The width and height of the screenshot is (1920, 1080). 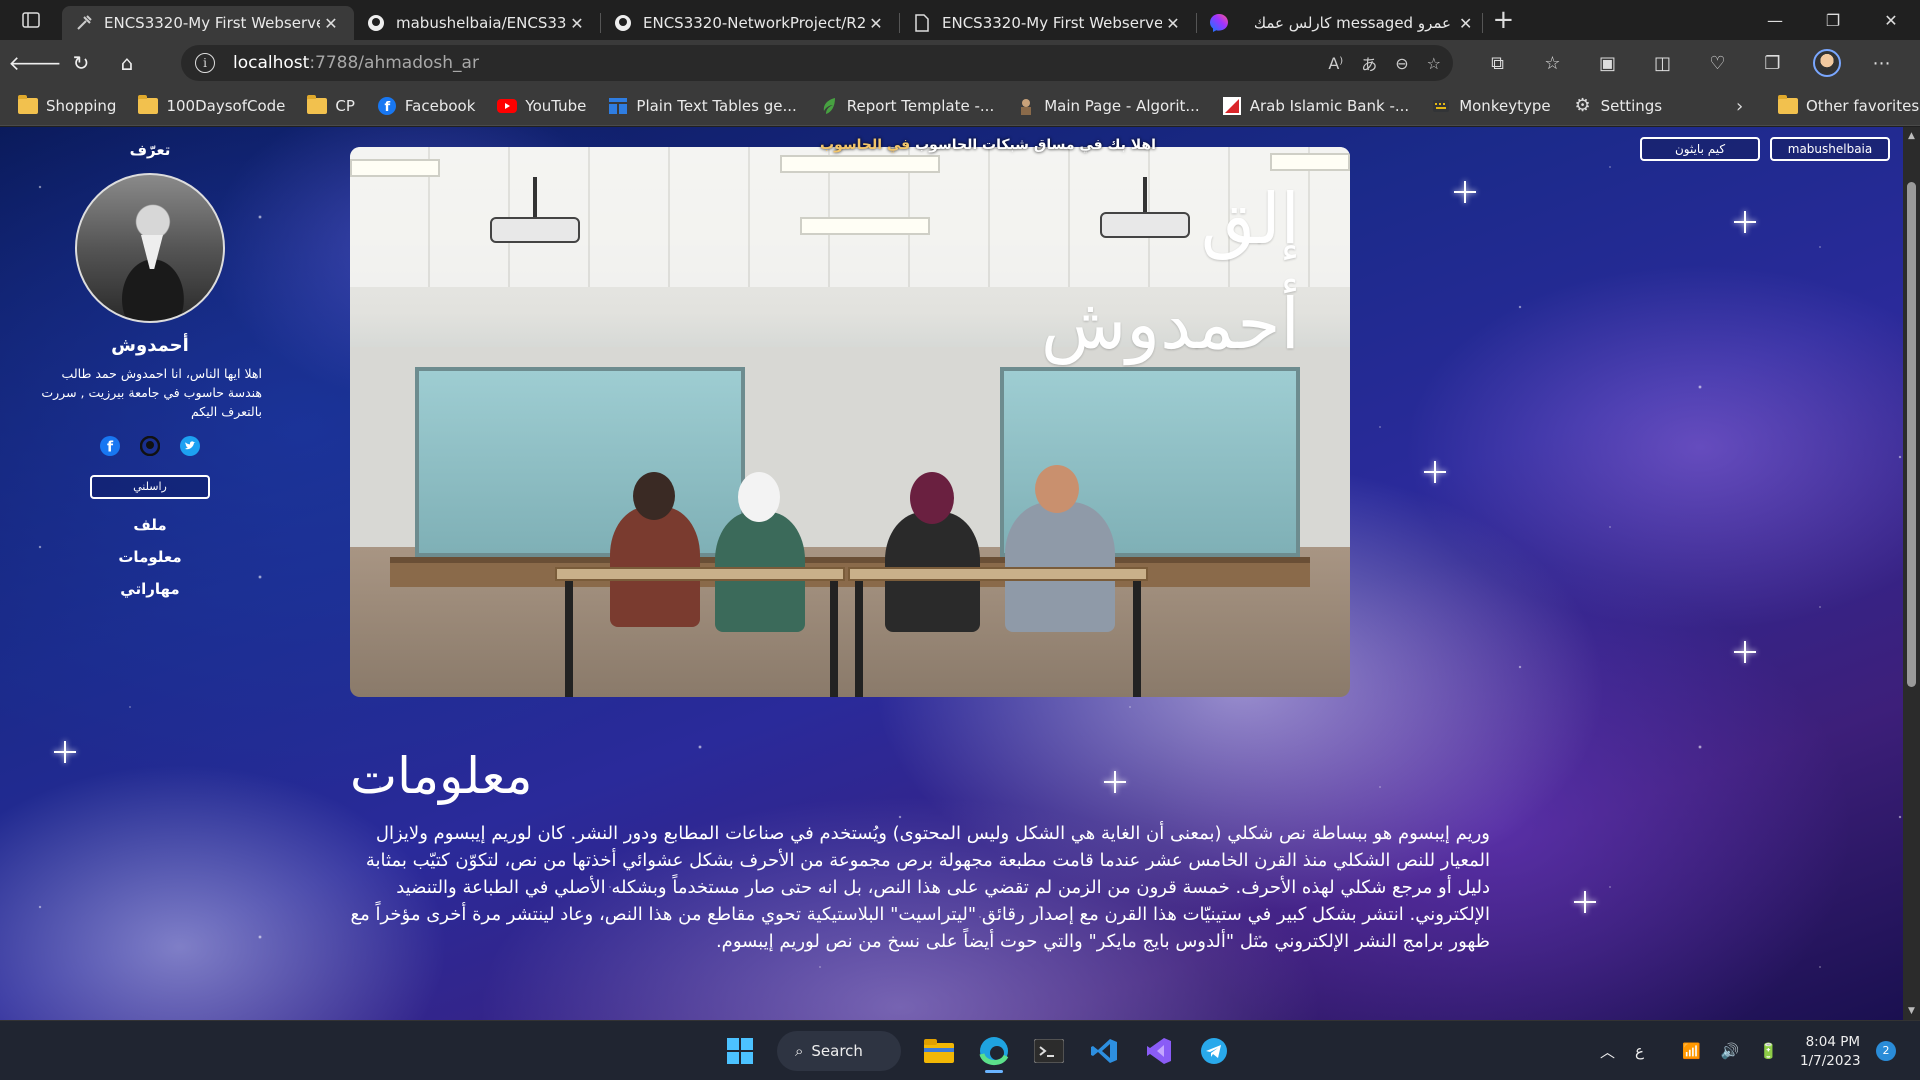 I want to click on browser-tab-3: ENCS3320-NetworkProject/R2E.j ✕, so click(x=750, y=23).